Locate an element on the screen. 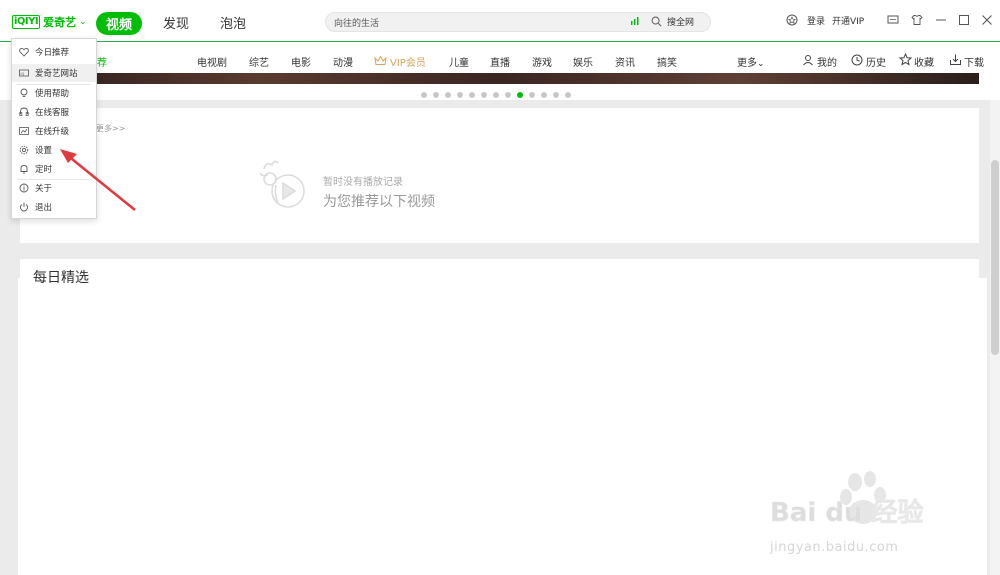 This screenshot has width=1000, height=575. annotation-arrow-icon is located at coordinates (98, 180).